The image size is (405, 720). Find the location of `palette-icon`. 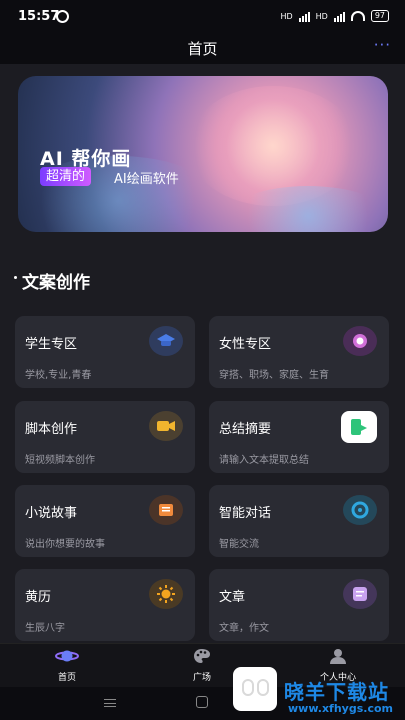

palette-icon is located at coordinates (202, 657).